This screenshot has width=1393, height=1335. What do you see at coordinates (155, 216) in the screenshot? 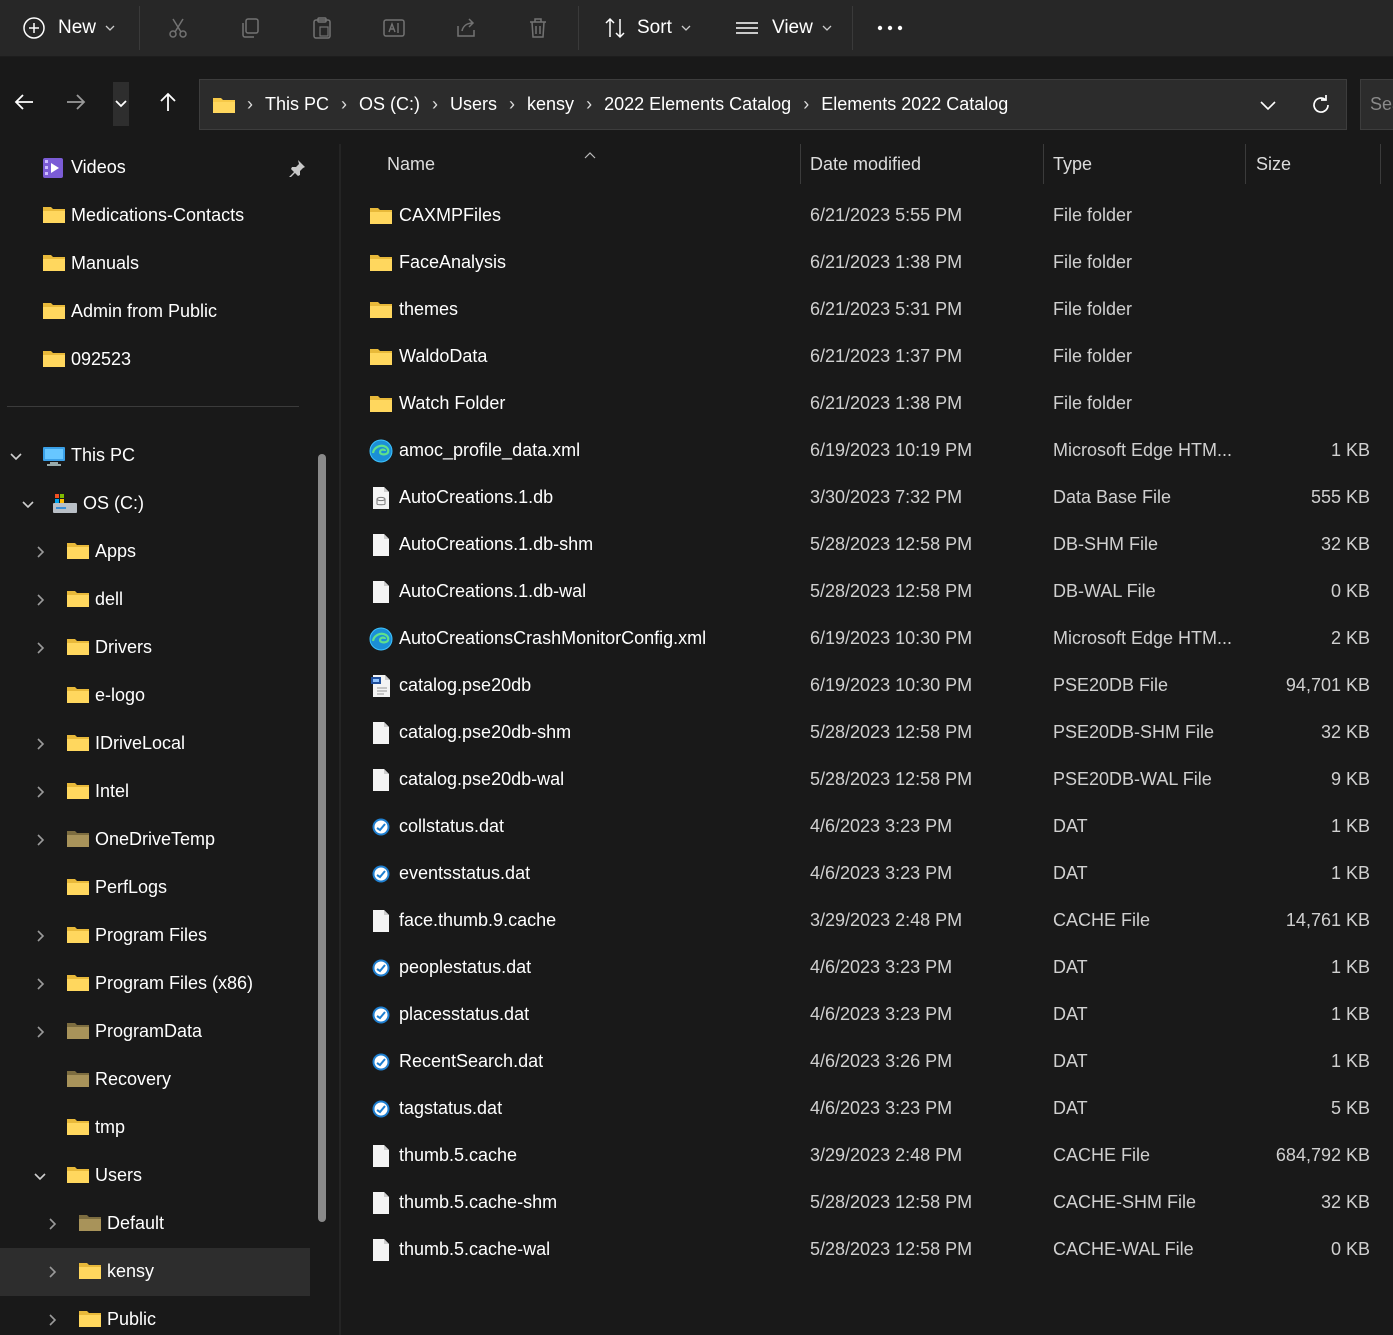
I see `sidebar-item: Medications-Contacts` at bounding box center [155, 216].